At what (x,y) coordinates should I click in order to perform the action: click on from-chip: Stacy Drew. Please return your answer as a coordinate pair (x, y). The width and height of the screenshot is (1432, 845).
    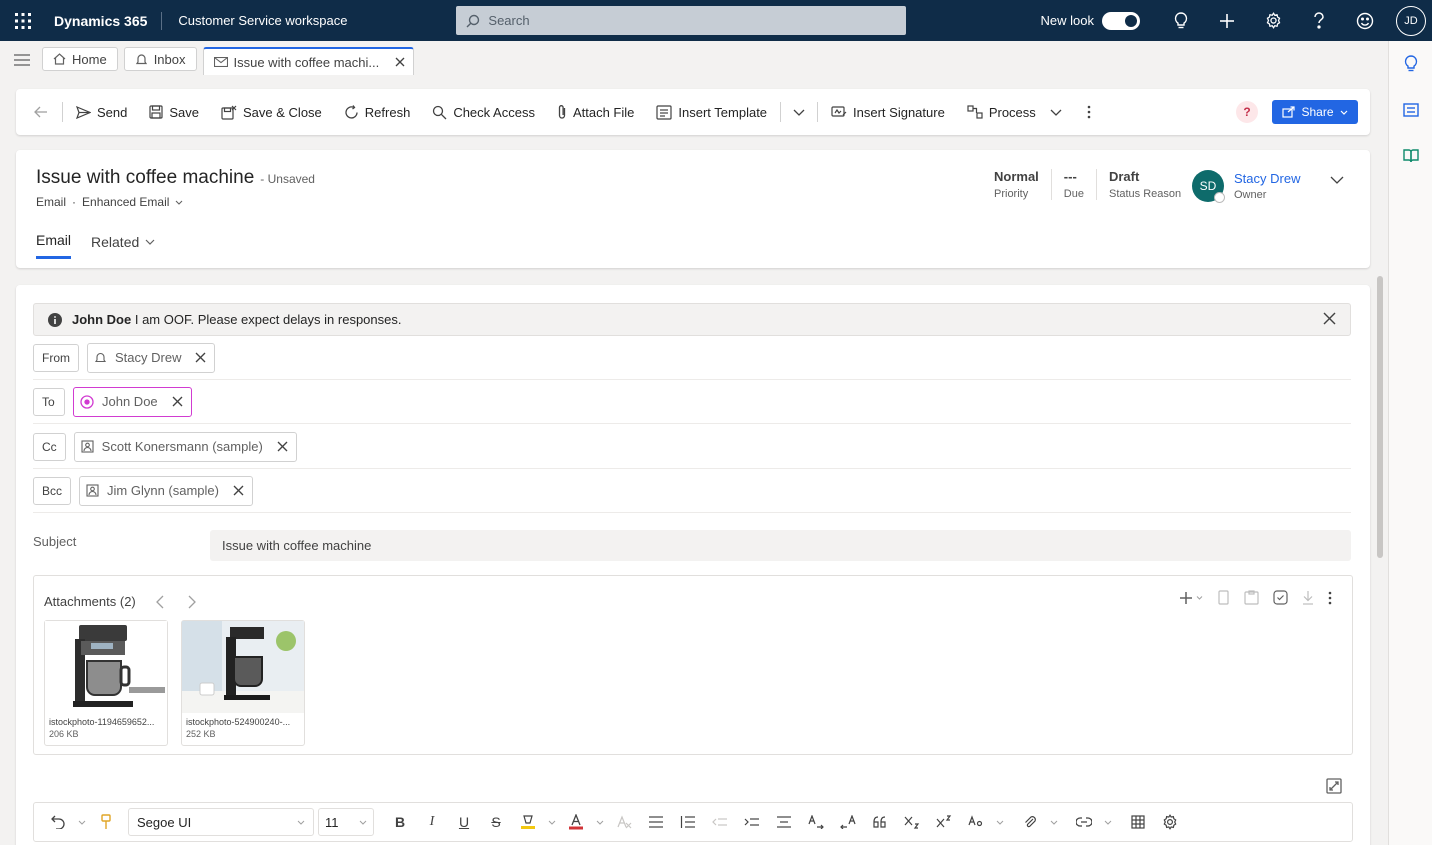
    Looking at the image, I should click on (151, 357).